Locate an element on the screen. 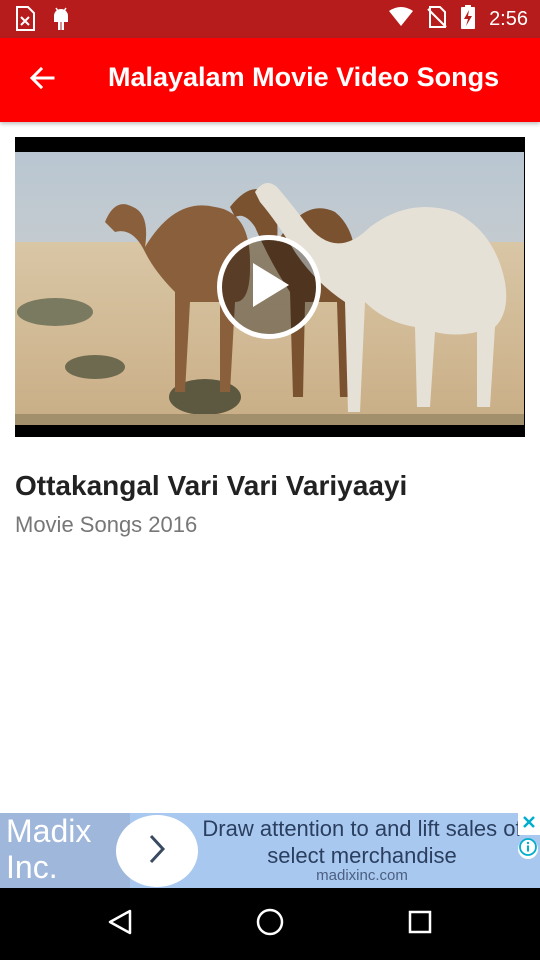 The height and width of the screenshot is (960, 540). battery-charging-icon is located at coordinates (468, 19).